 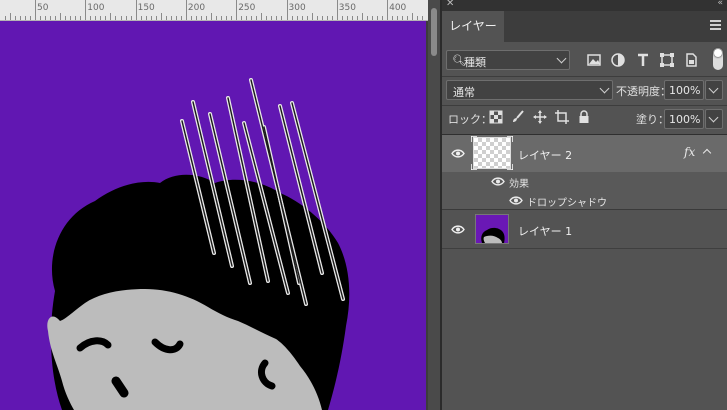 What do you see at coordinates (492, 153) in the screenshot?
I see `layer-thumbnail-transparent` at bounding box center [492, 153].